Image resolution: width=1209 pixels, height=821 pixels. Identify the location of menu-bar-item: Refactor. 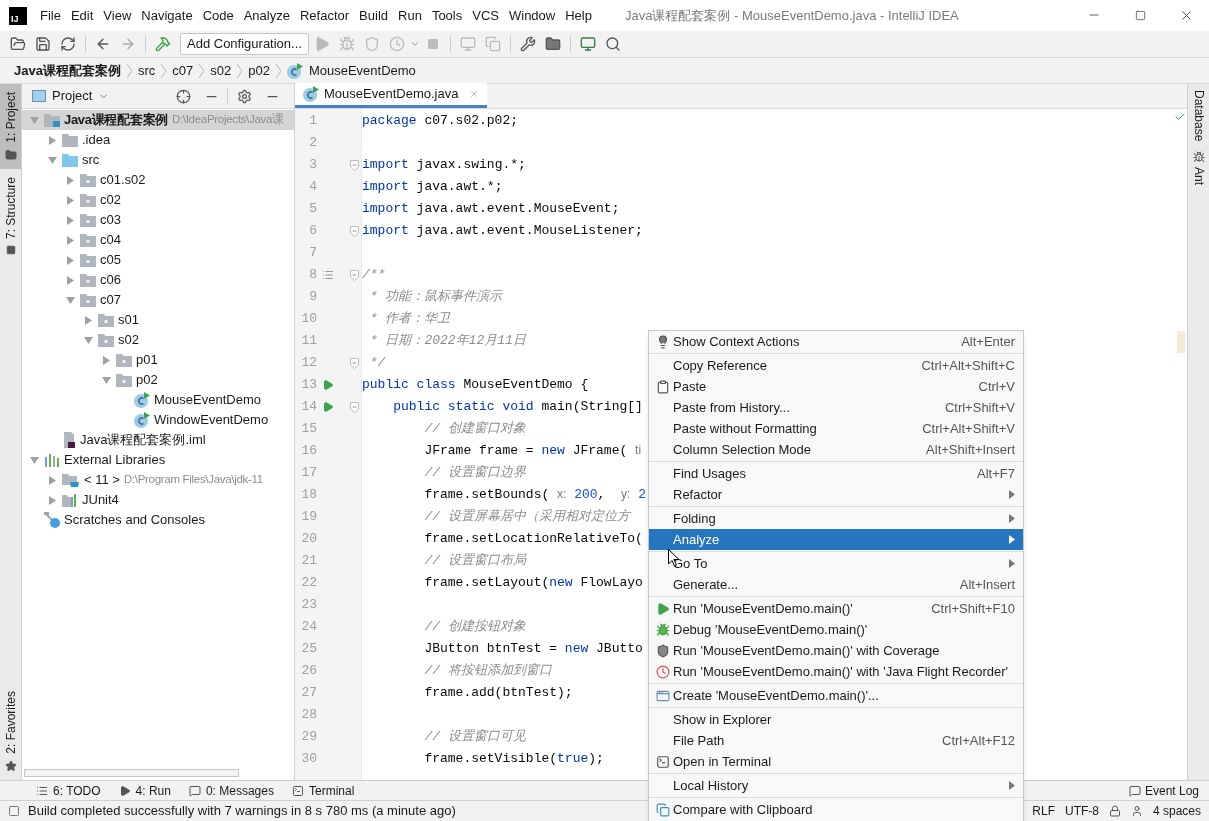
(324, 15).